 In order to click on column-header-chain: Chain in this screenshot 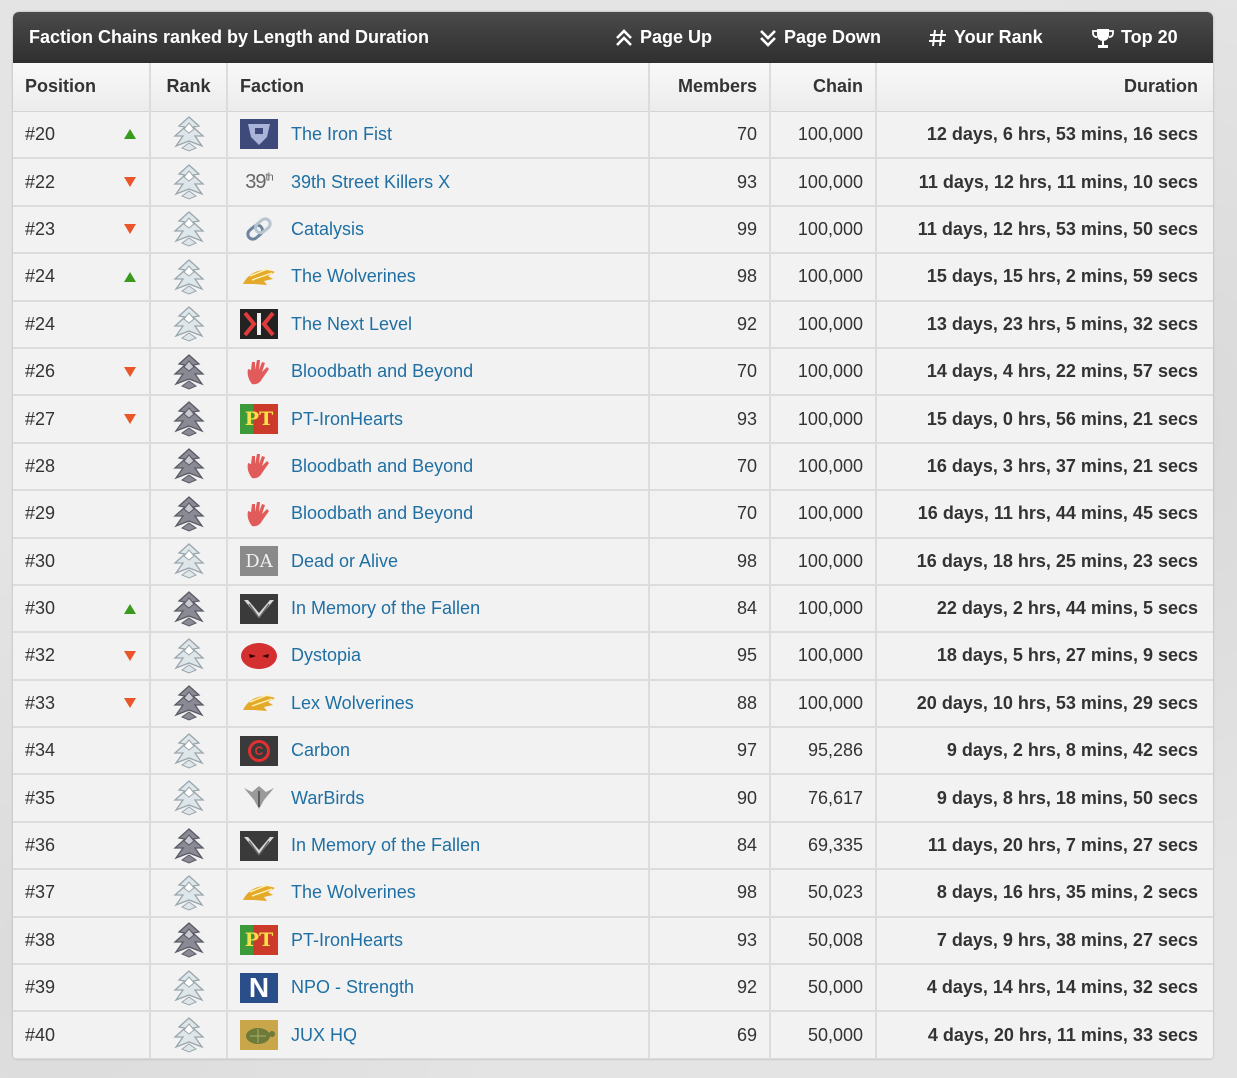, I will do `click(823, 87)`.